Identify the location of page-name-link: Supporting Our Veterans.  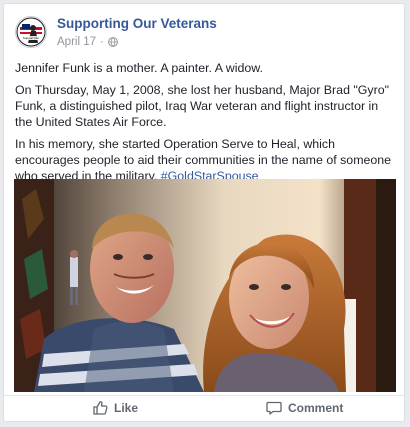
(137, 23).